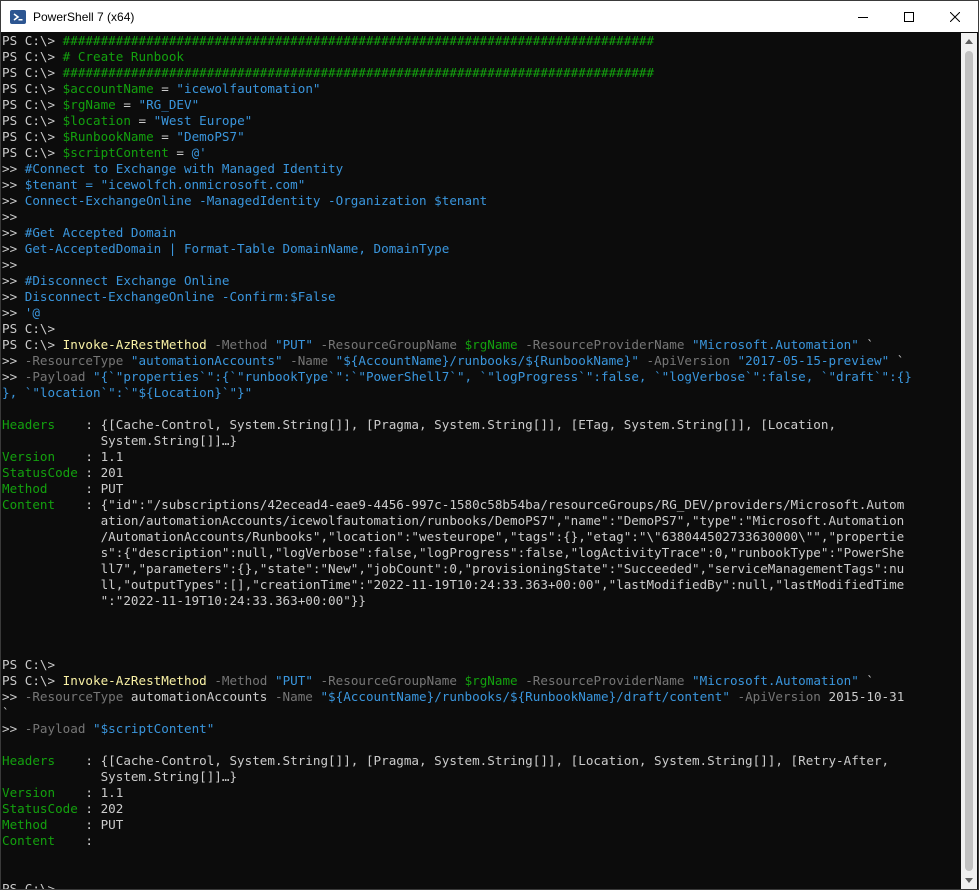 The image size is (979, 890). I want to click on terminal-line: PS C:\>, so click(481, 329).